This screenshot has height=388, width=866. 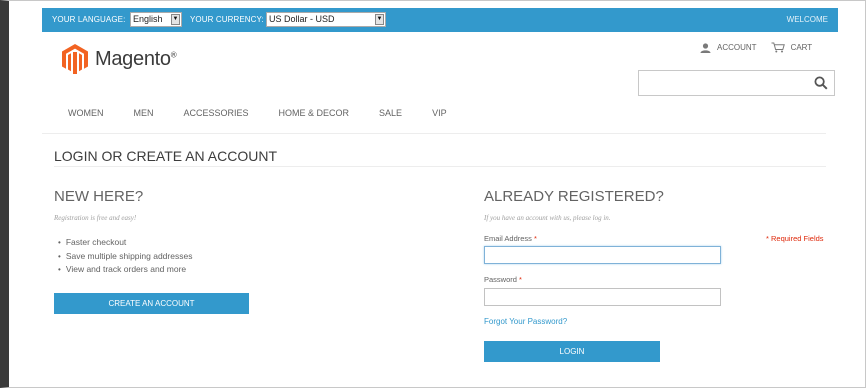 I want to click on list-item: Save multiple shipping addresses, so click(x=125, y=257).